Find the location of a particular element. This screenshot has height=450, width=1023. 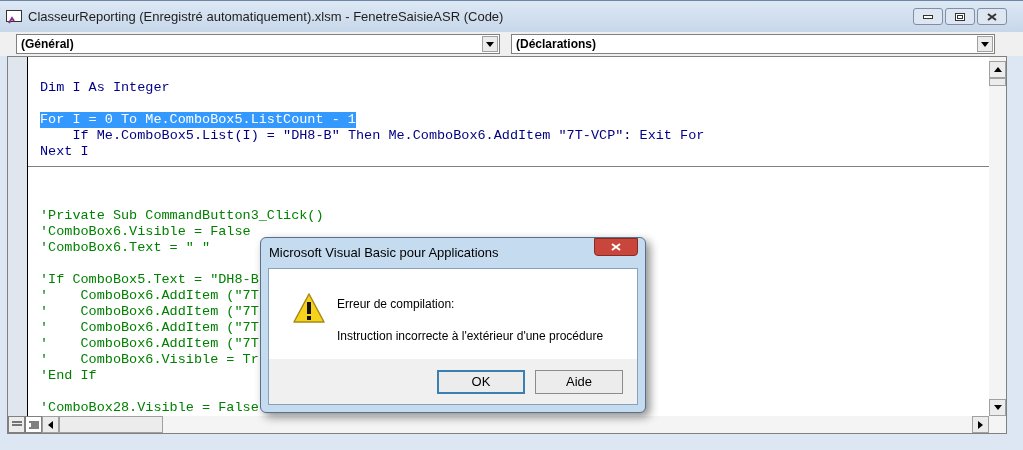

warning-icon is located at coordinates (309, 308).